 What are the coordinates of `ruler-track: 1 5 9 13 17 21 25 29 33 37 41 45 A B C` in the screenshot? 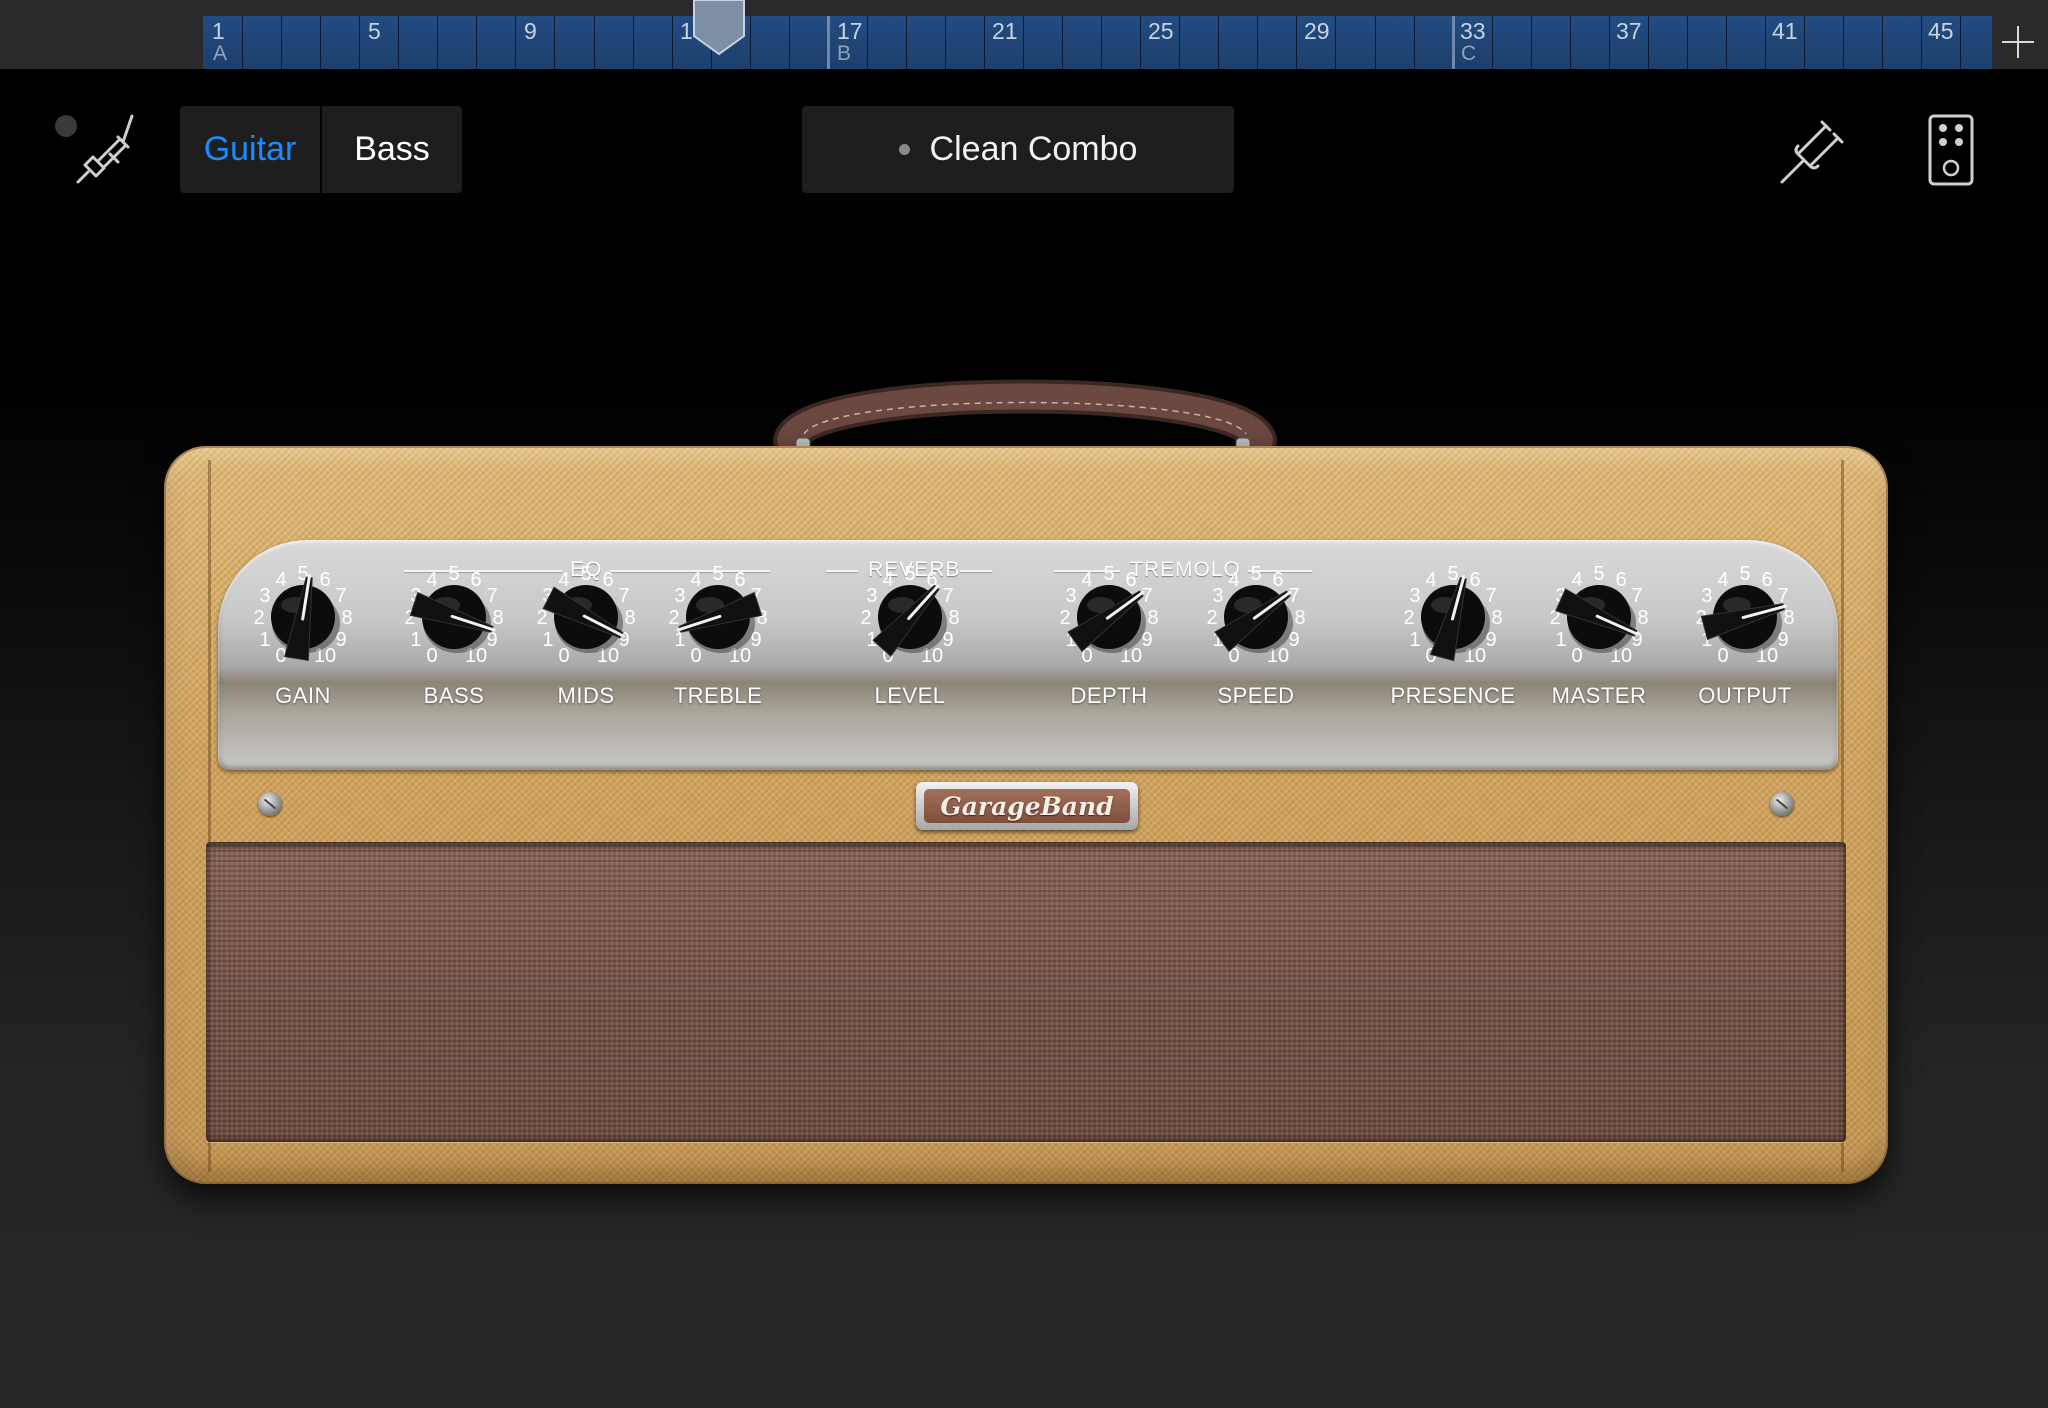 It's located at (1097, 42).